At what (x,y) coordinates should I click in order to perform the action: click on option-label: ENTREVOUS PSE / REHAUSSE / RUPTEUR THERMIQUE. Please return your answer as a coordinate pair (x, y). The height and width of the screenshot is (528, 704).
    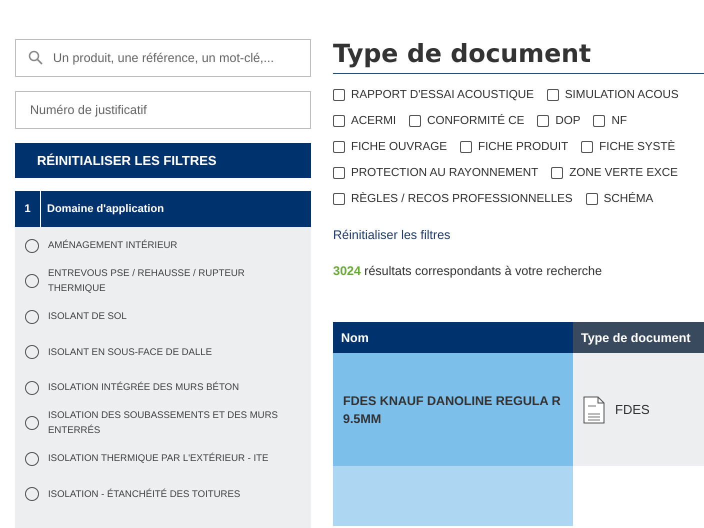
    Looking at the image, I should click on (174, 281).